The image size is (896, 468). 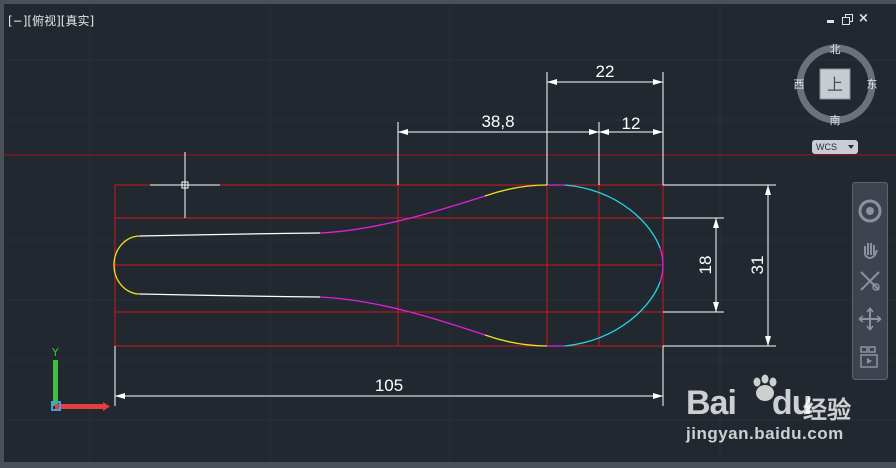 What do you see at coordinates (55, 352) in the screenshot?
I see `ucs-y-label: Y` at bounding box center [55, 352].